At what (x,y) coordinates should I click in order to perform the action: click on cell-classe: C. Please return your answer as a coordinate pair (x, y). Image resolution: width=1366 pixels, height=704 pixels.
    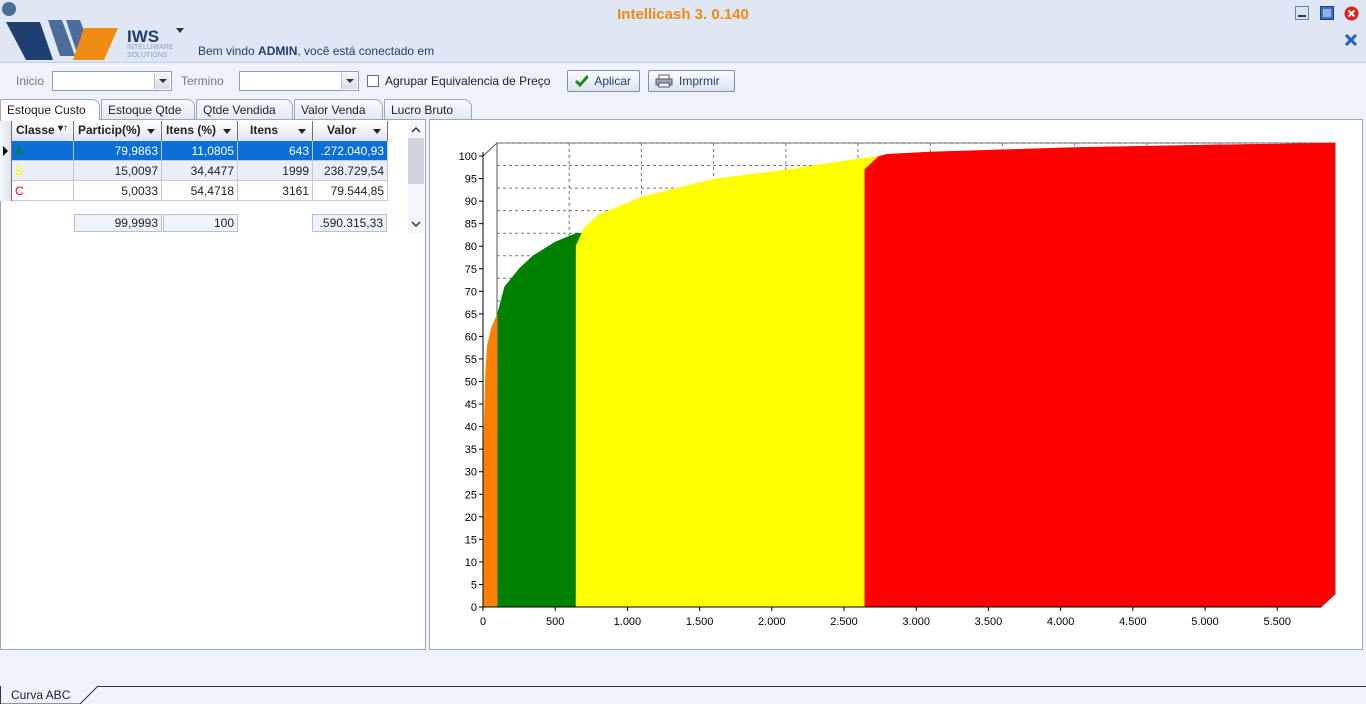
    Looking at the image, I should click on (43, 191).